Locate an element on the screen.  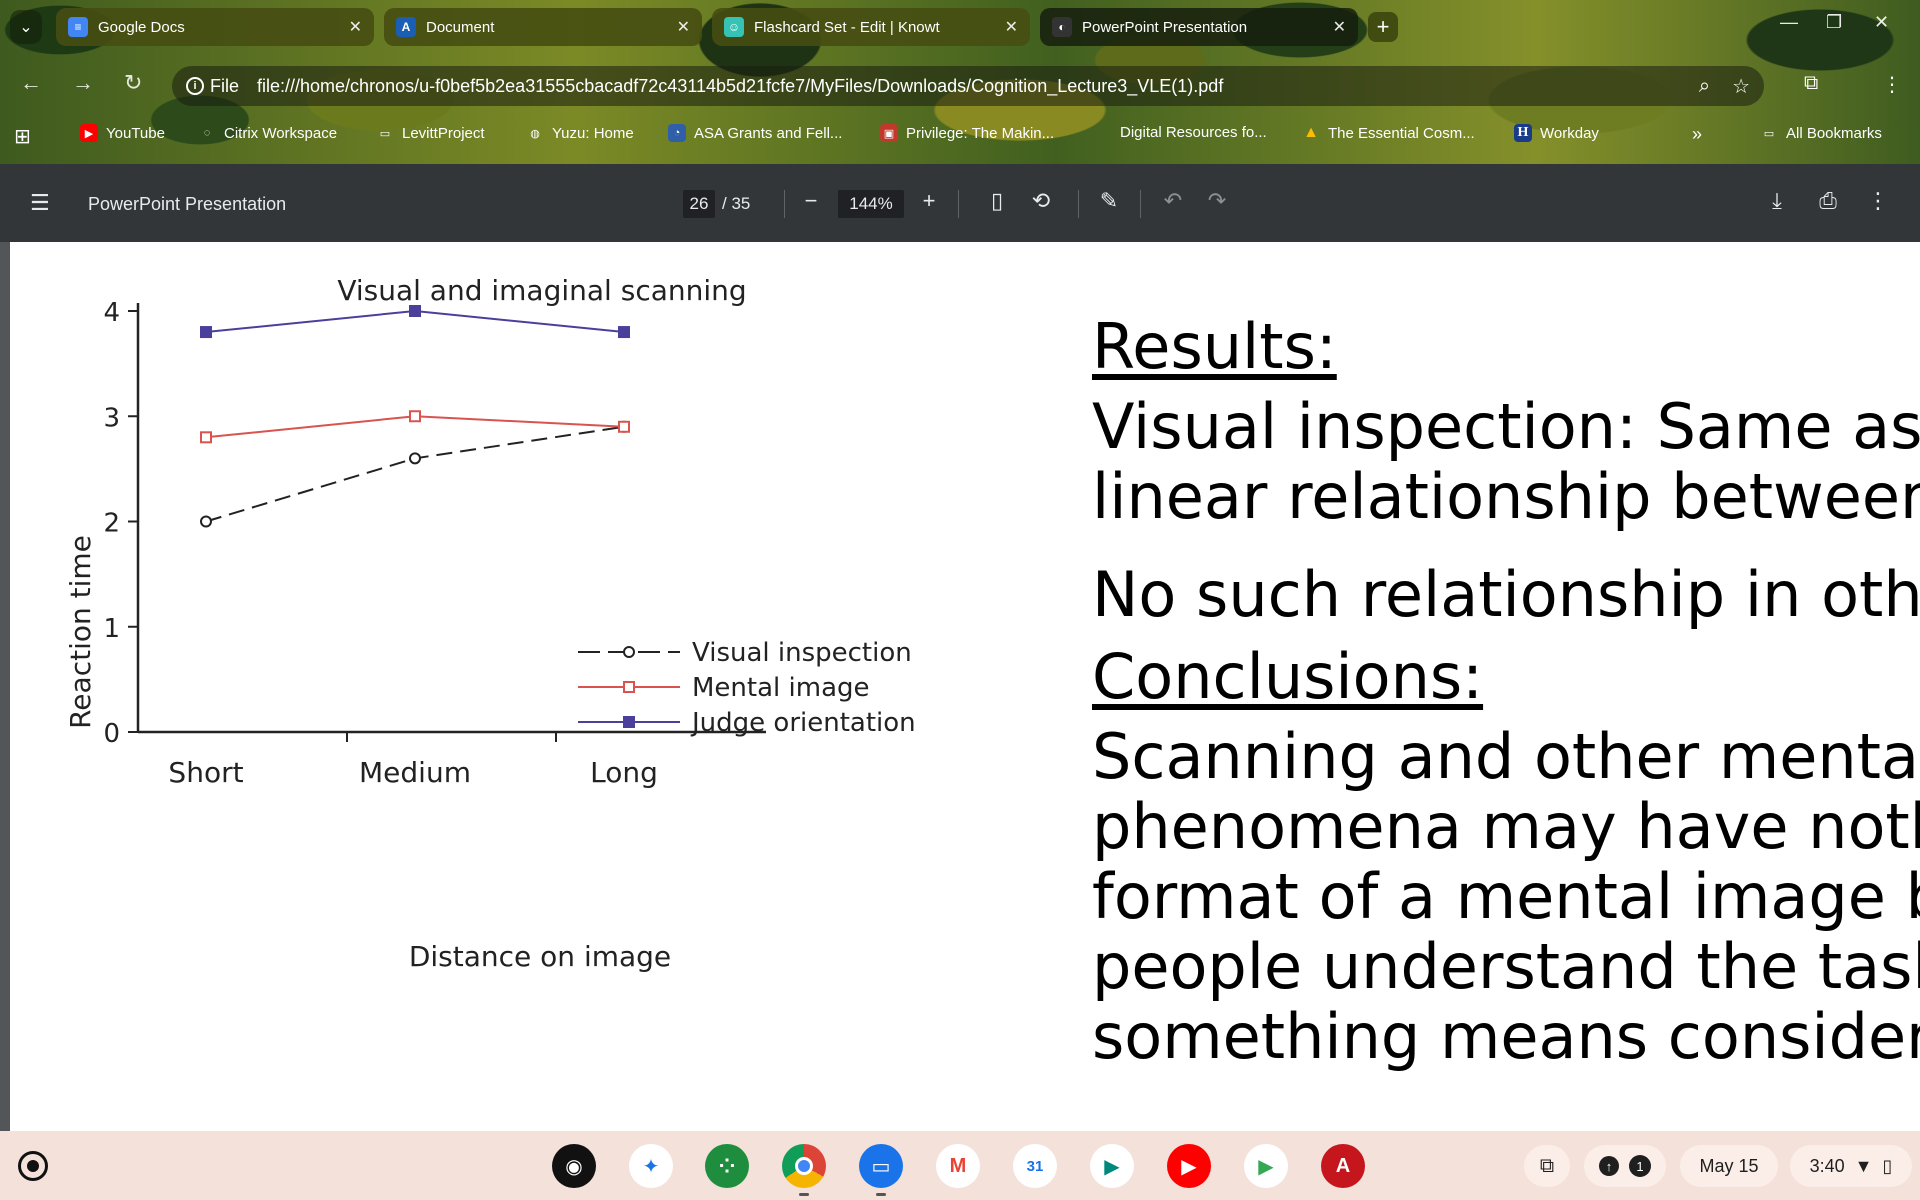
series-line is located at coordinates (415, 474).